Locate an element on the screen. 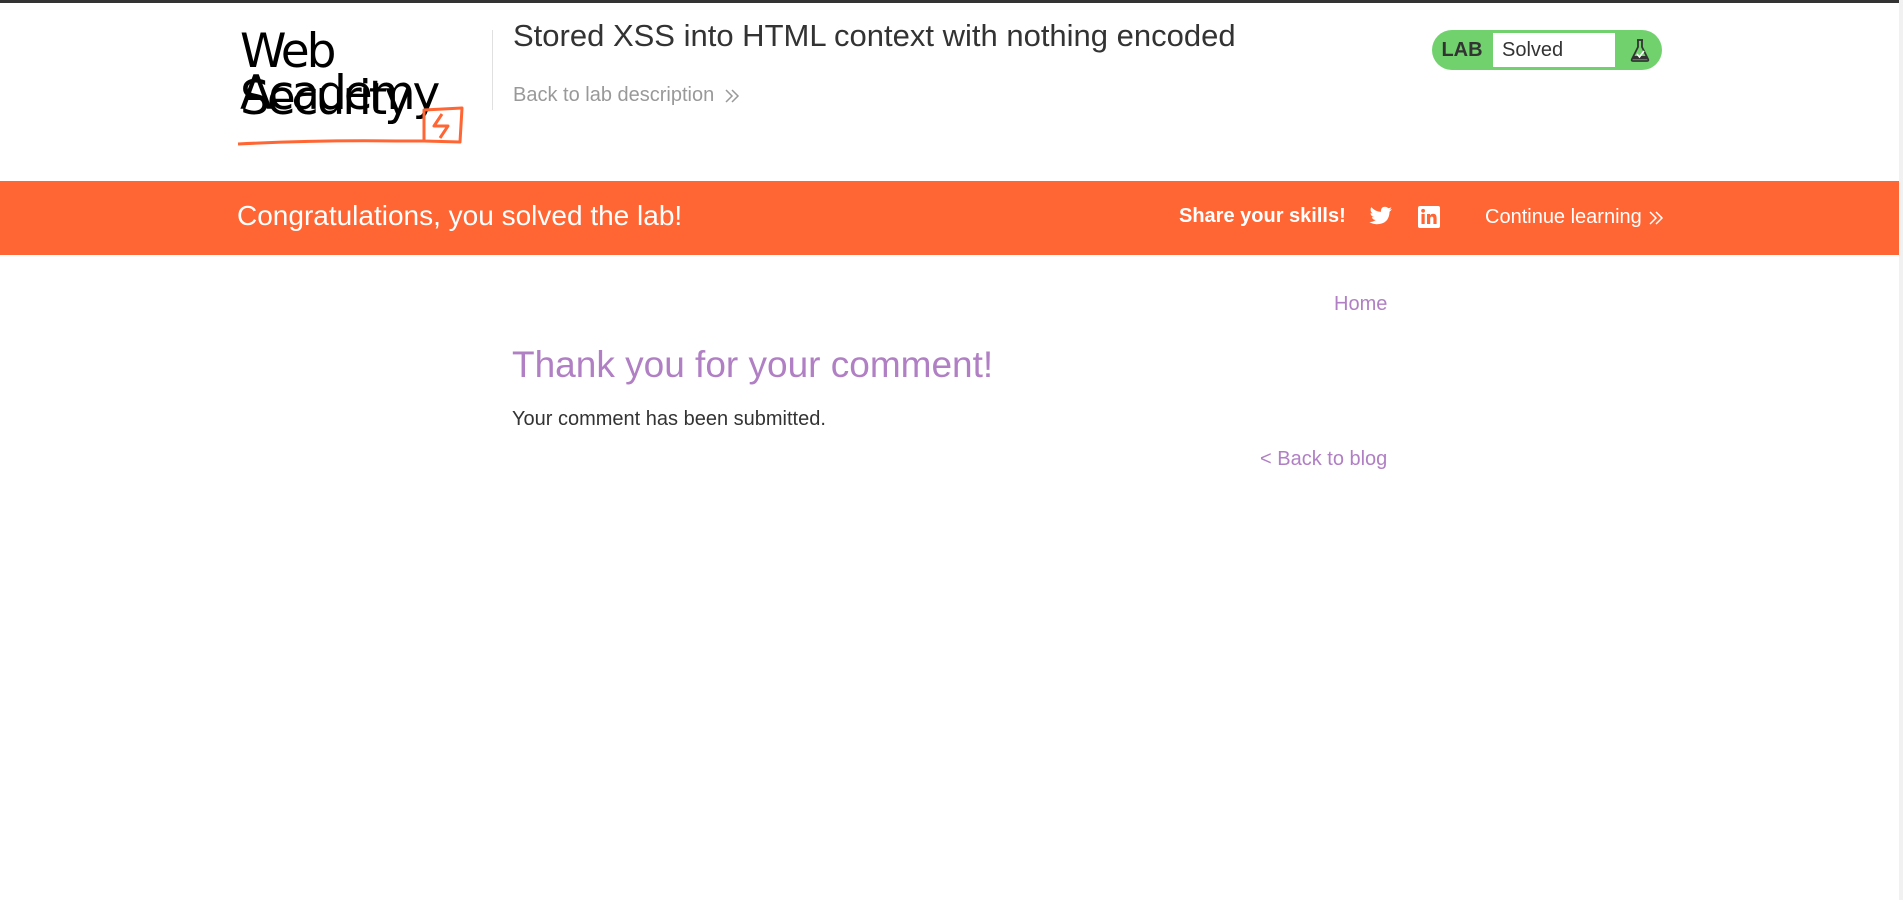 The image size is (1903, 900). top-border is located at coordinates (951, 1).